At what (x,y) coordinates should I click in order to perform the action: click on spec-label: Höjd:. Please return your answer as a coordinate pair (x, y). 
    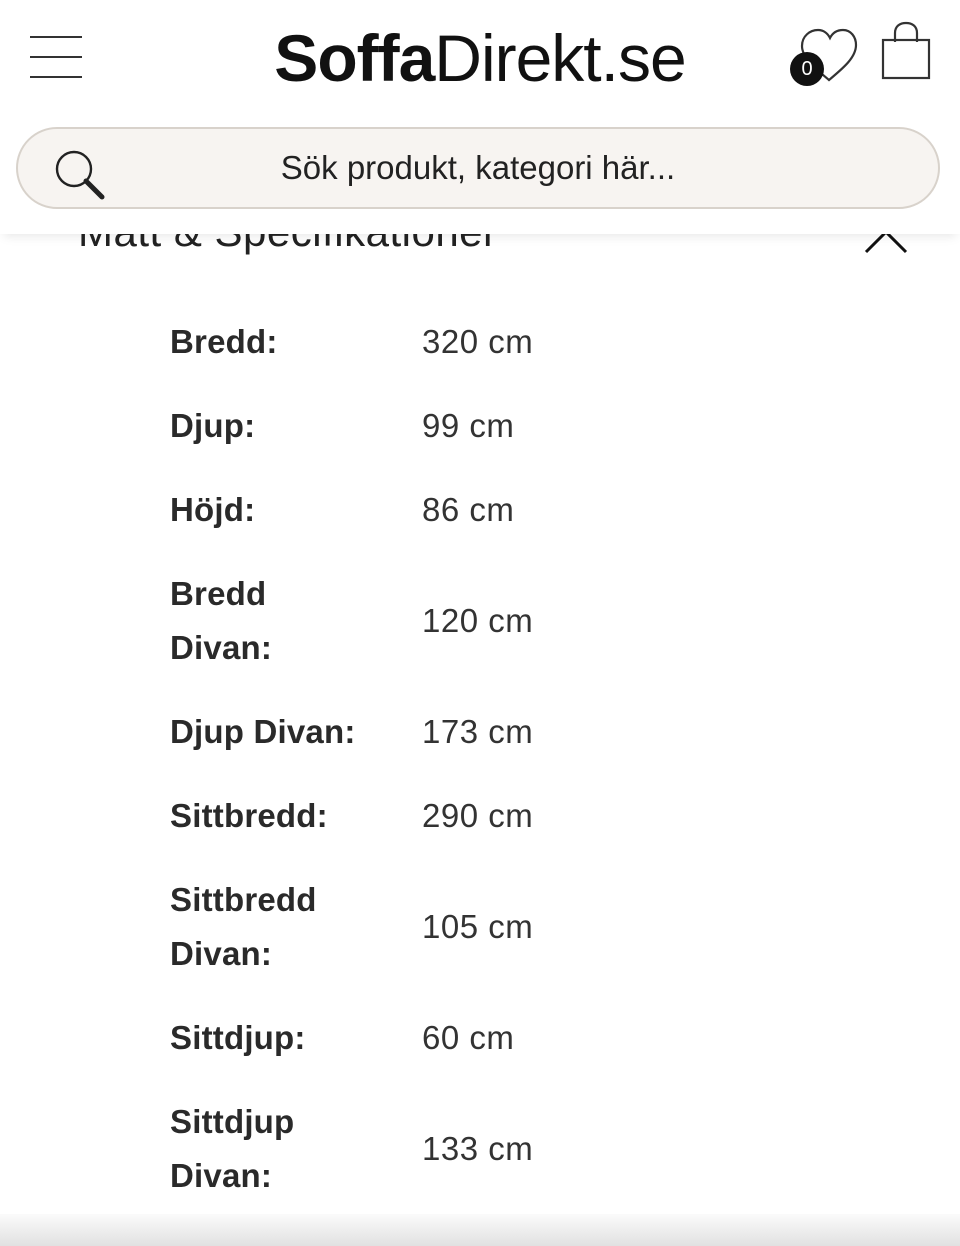
    Looking at the image, I should click on (213, 509).